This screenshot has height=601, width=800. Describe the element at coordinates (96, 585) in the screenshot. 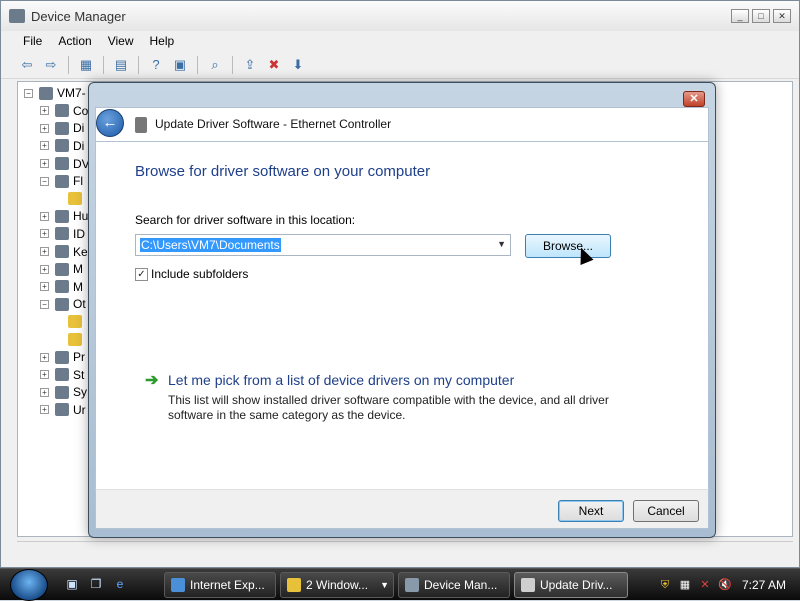

I see `switch-windows-icon: ❐` at that location.